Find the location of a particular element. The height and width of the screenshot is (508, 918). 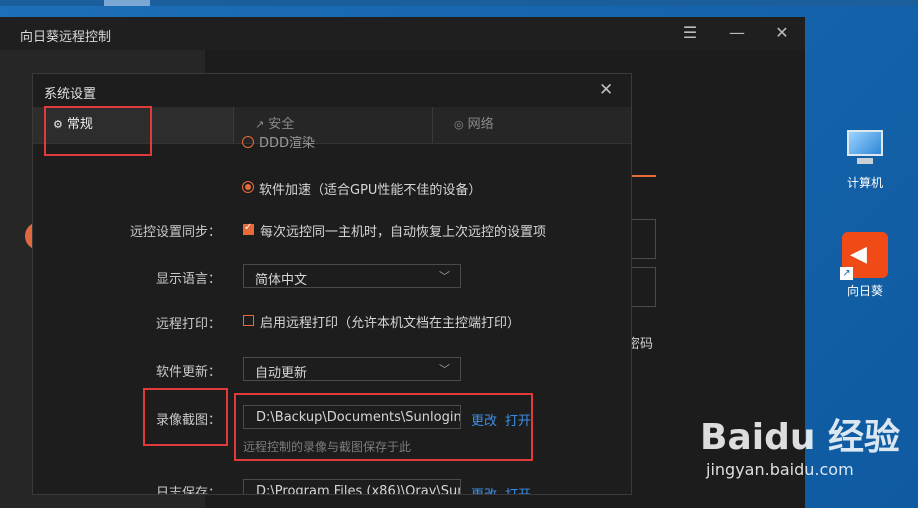

log-path-value: D:\Program Files (x86)\Oray\Sun is located at coordinates (358, 489).